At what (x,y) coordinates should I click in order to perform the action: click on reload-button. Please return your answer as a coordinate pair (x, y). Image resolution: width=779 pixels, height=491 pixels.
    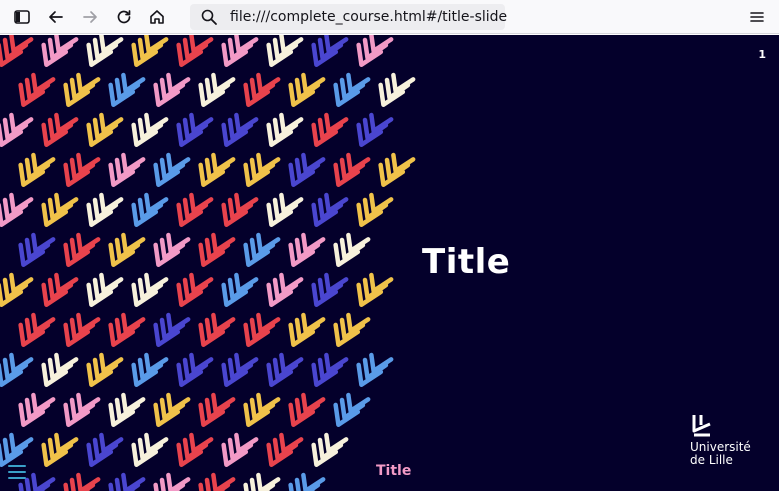
    Looking at the image, I should click on (124, 17).